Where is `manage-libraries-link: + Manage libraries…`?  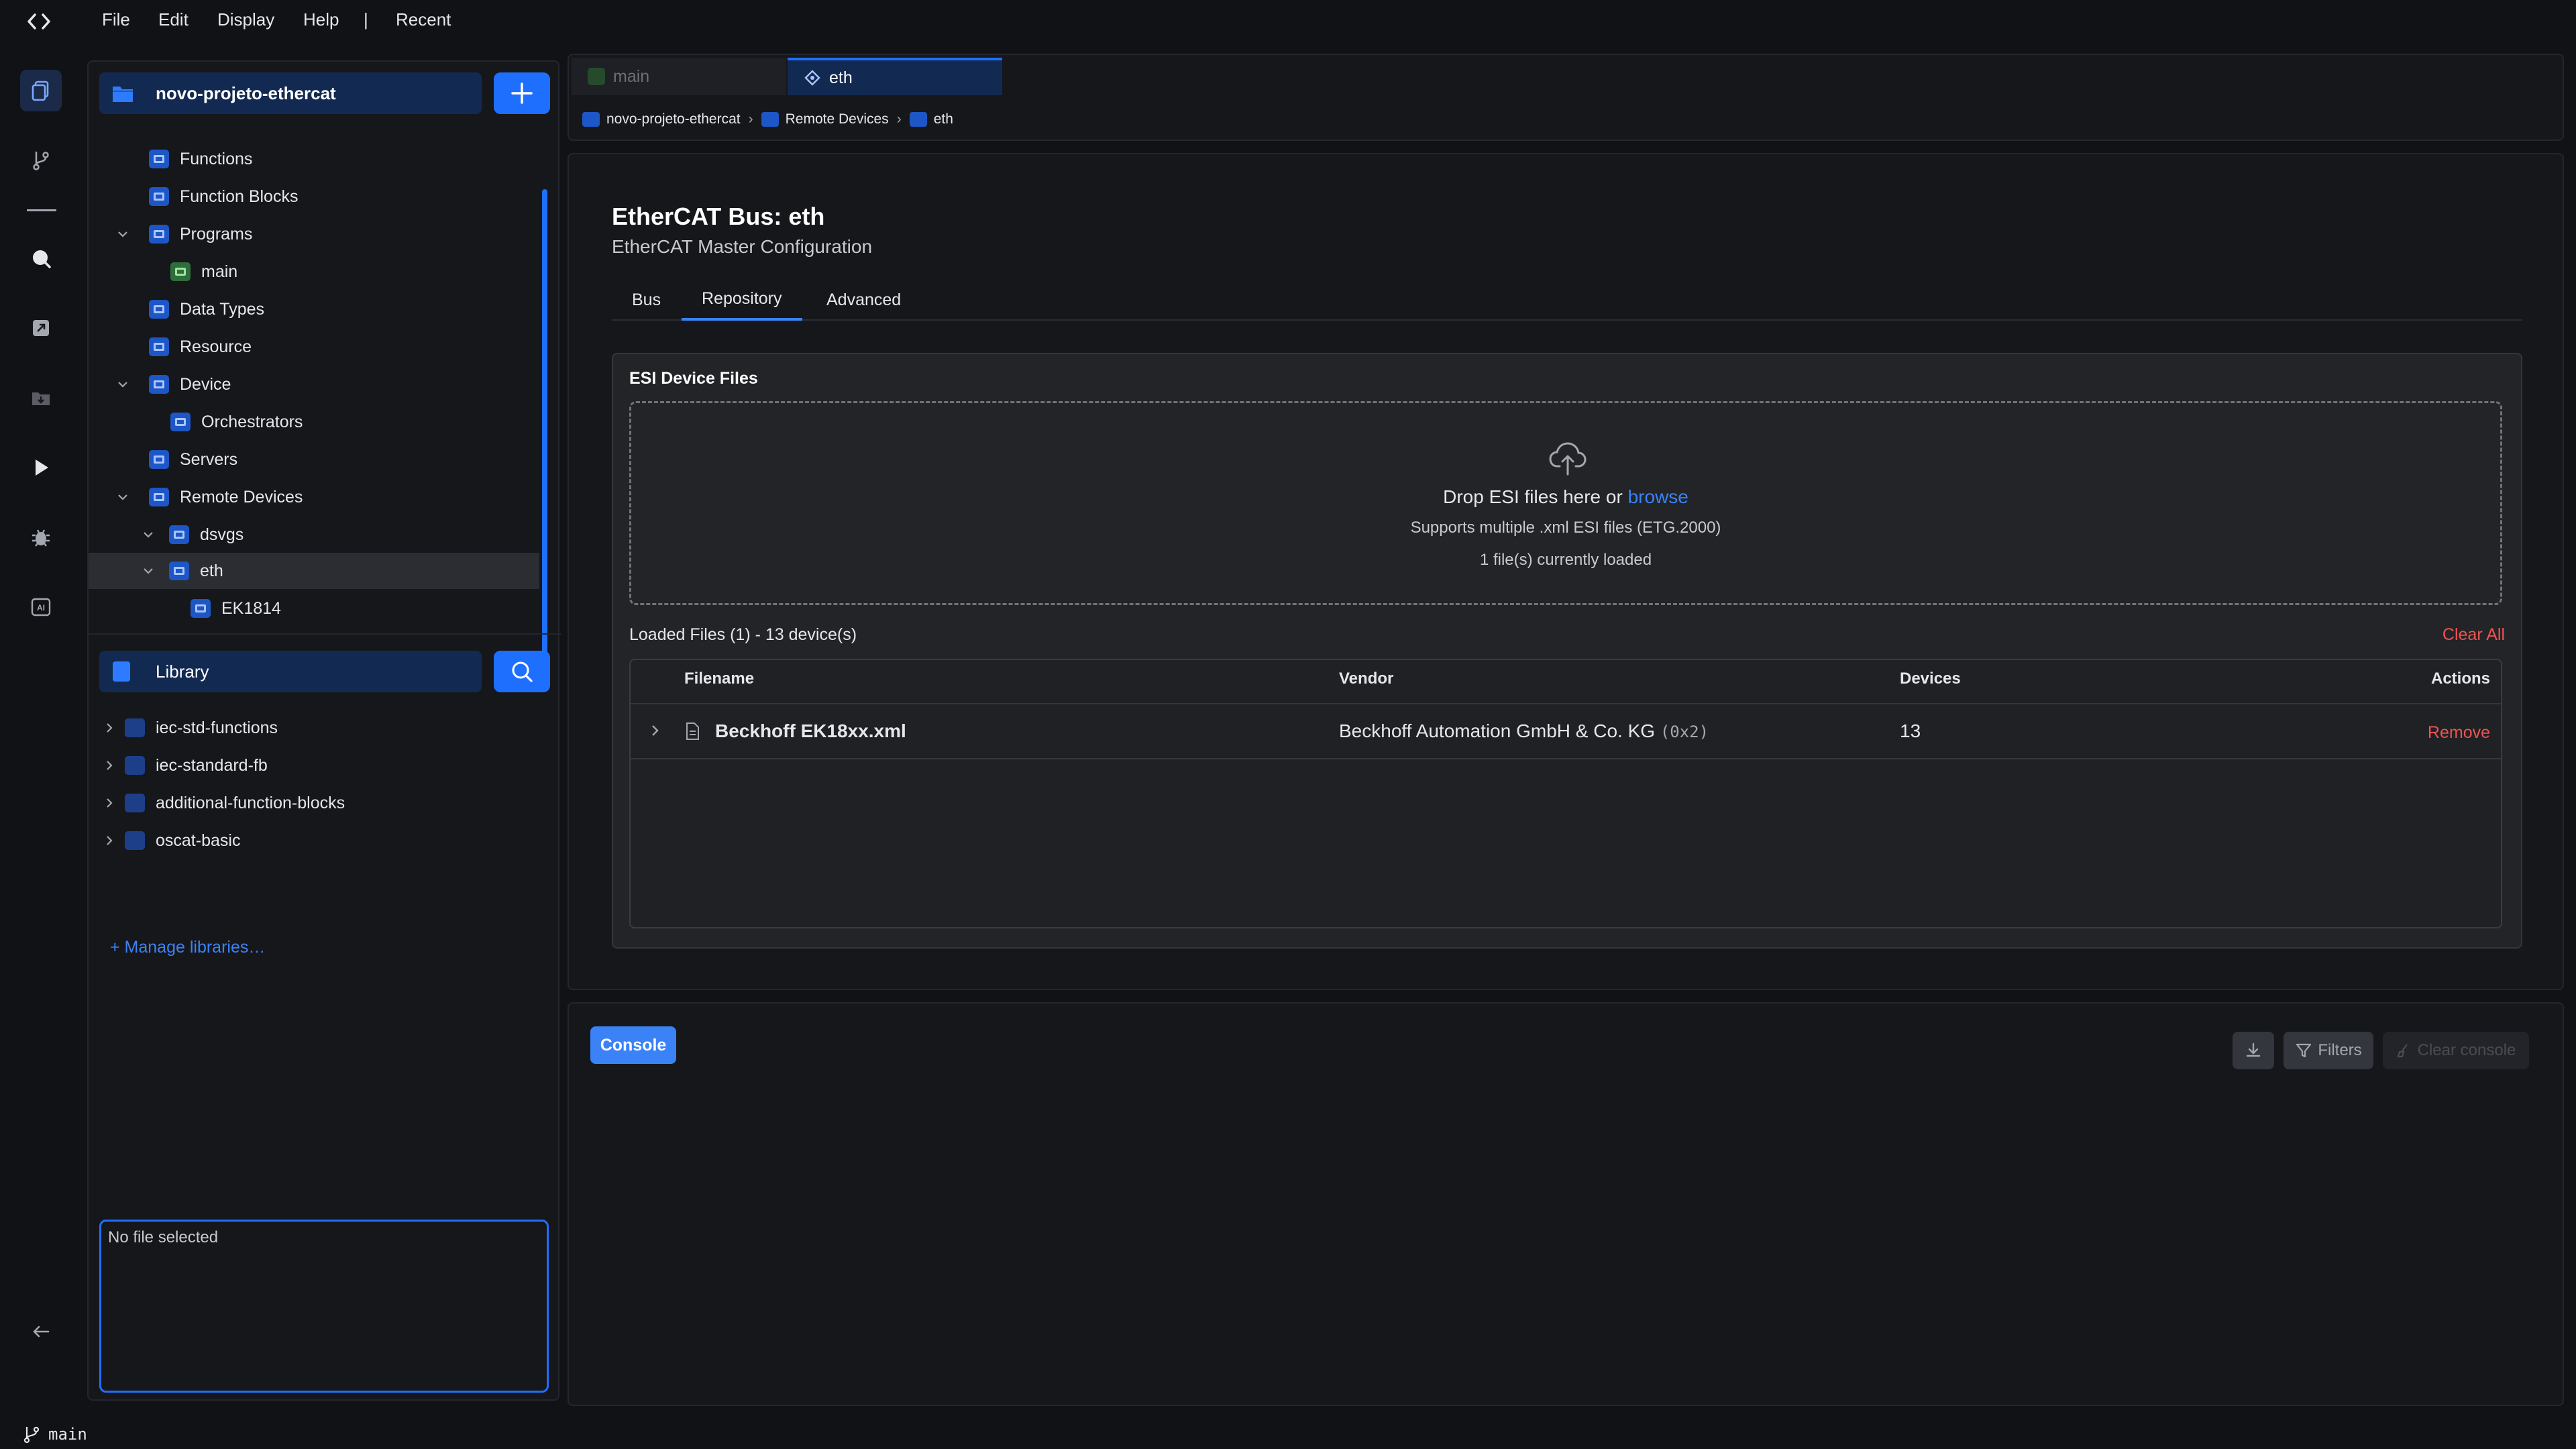 manage-libraries-link: + Manage libraries… is located at coordinates (187, 947).